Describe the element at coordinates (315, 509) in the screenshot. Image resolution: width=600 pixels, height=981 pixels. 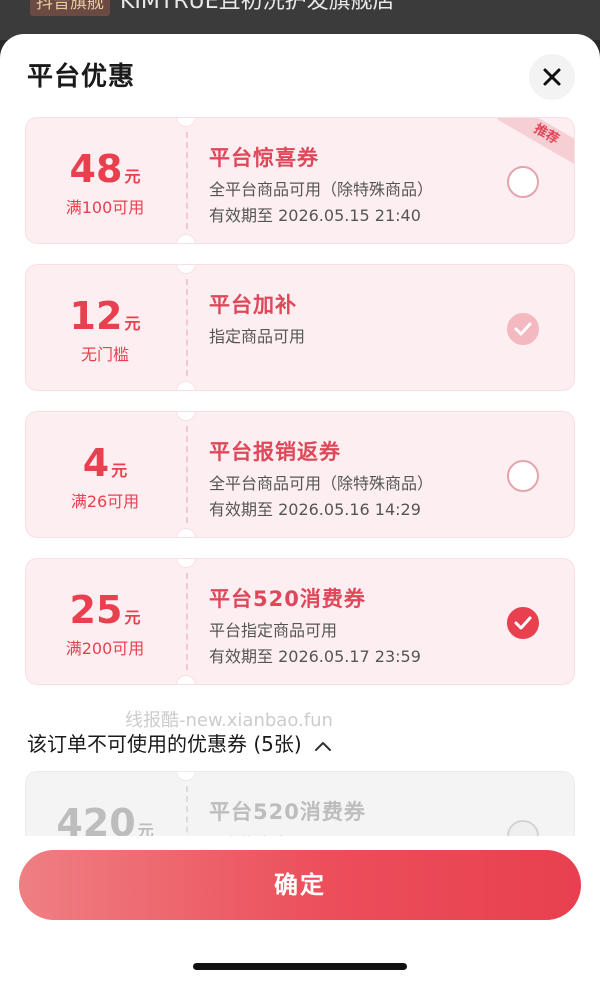
I see `coupon-expiry: 有效期至 2026.05.16 14:29` at that location.